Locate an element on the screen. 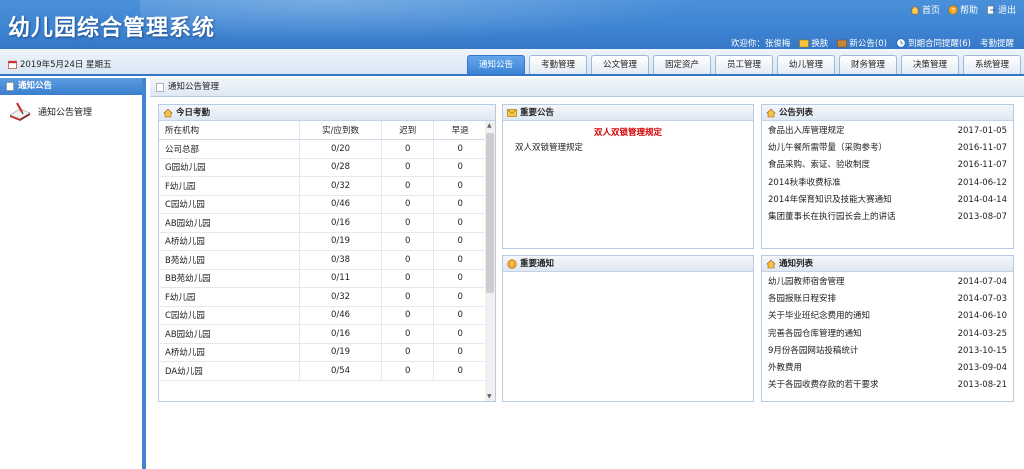 This screenshot has height=469, width=1024. main-title: 通知公告管理 is located at coordinates (194, 86).